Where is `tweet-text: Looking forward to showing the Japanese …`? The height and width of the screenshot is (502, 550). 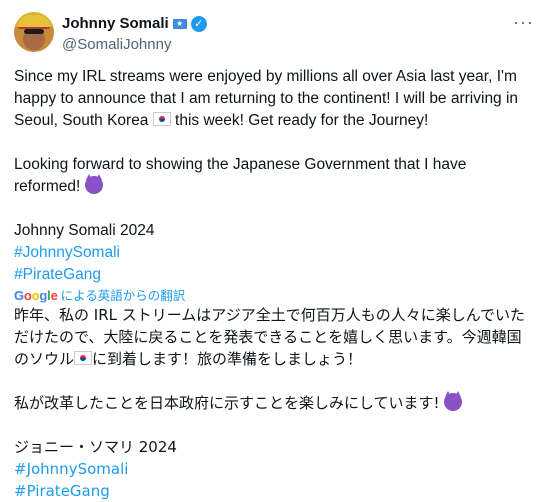 tweet-text: Looking forward to showing the Japanese … is located at coordinates (242, 175).